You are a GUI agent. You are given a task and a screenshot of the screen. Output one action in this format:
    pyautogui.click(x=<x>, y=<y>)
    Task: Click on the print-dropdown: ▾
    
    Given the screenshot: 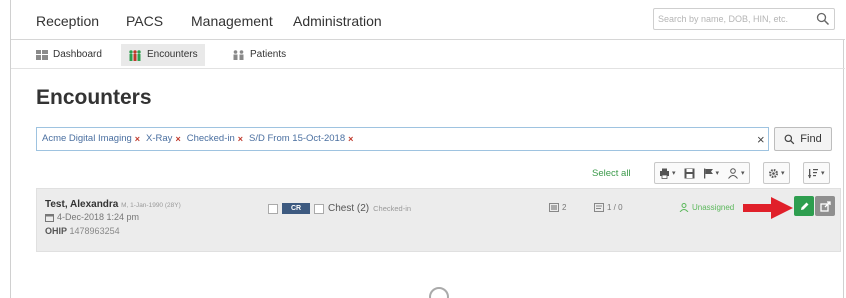 What is the action you would take?
    pyautogui.click(x=667, y=173)
    